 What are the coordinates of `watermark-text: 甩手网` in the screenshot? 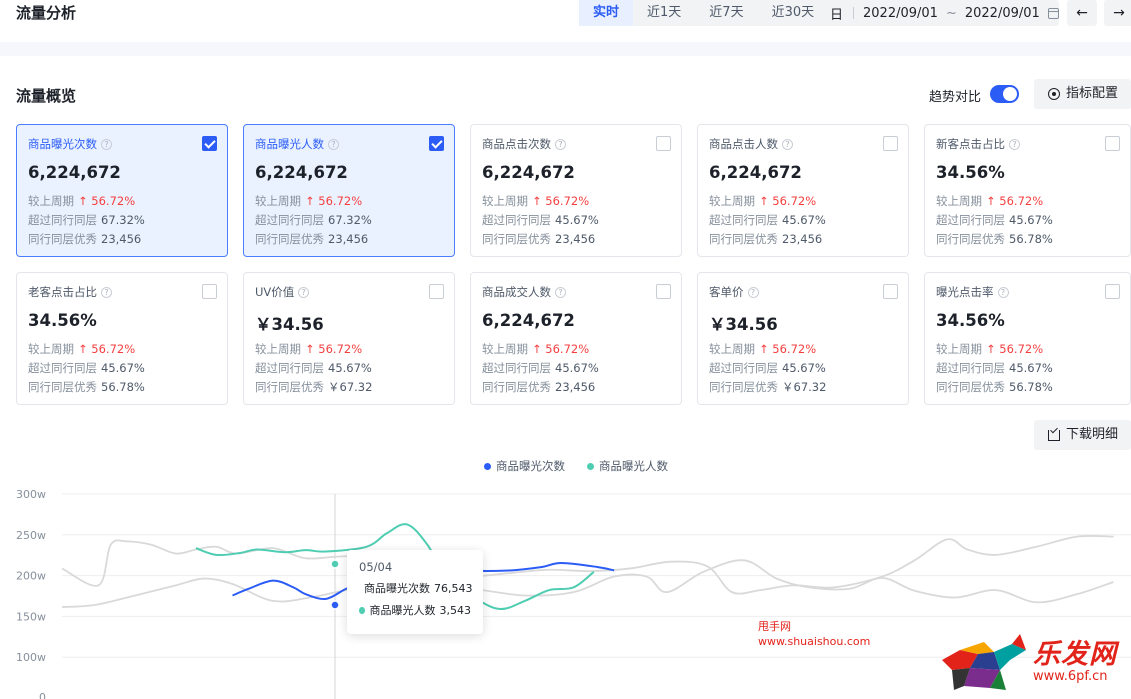 It's located at (774, 626).